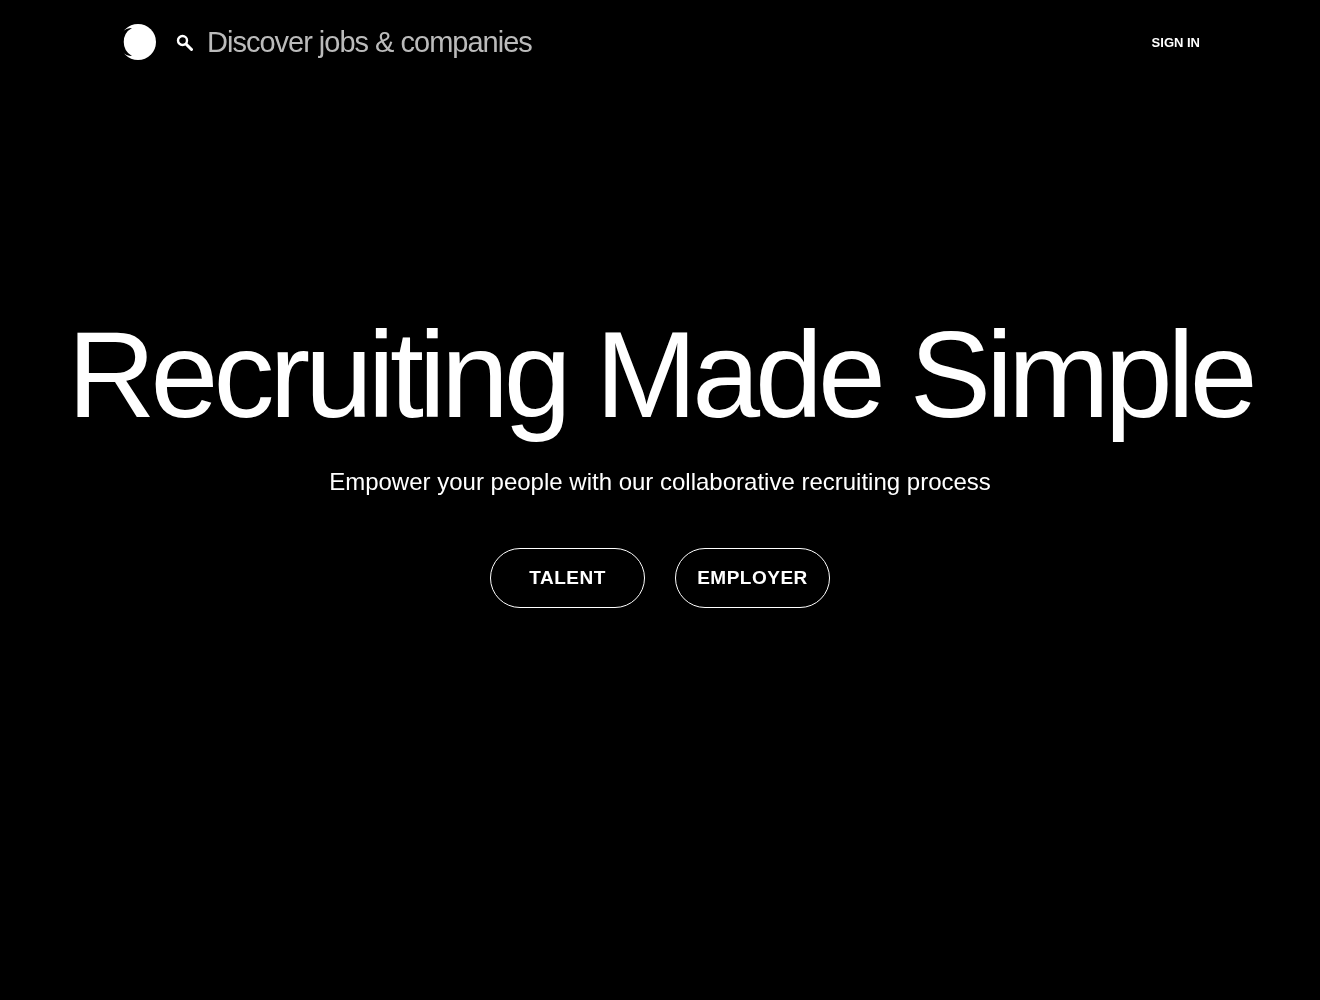  I want to click on role-button: TALENT, so click(567, 578).